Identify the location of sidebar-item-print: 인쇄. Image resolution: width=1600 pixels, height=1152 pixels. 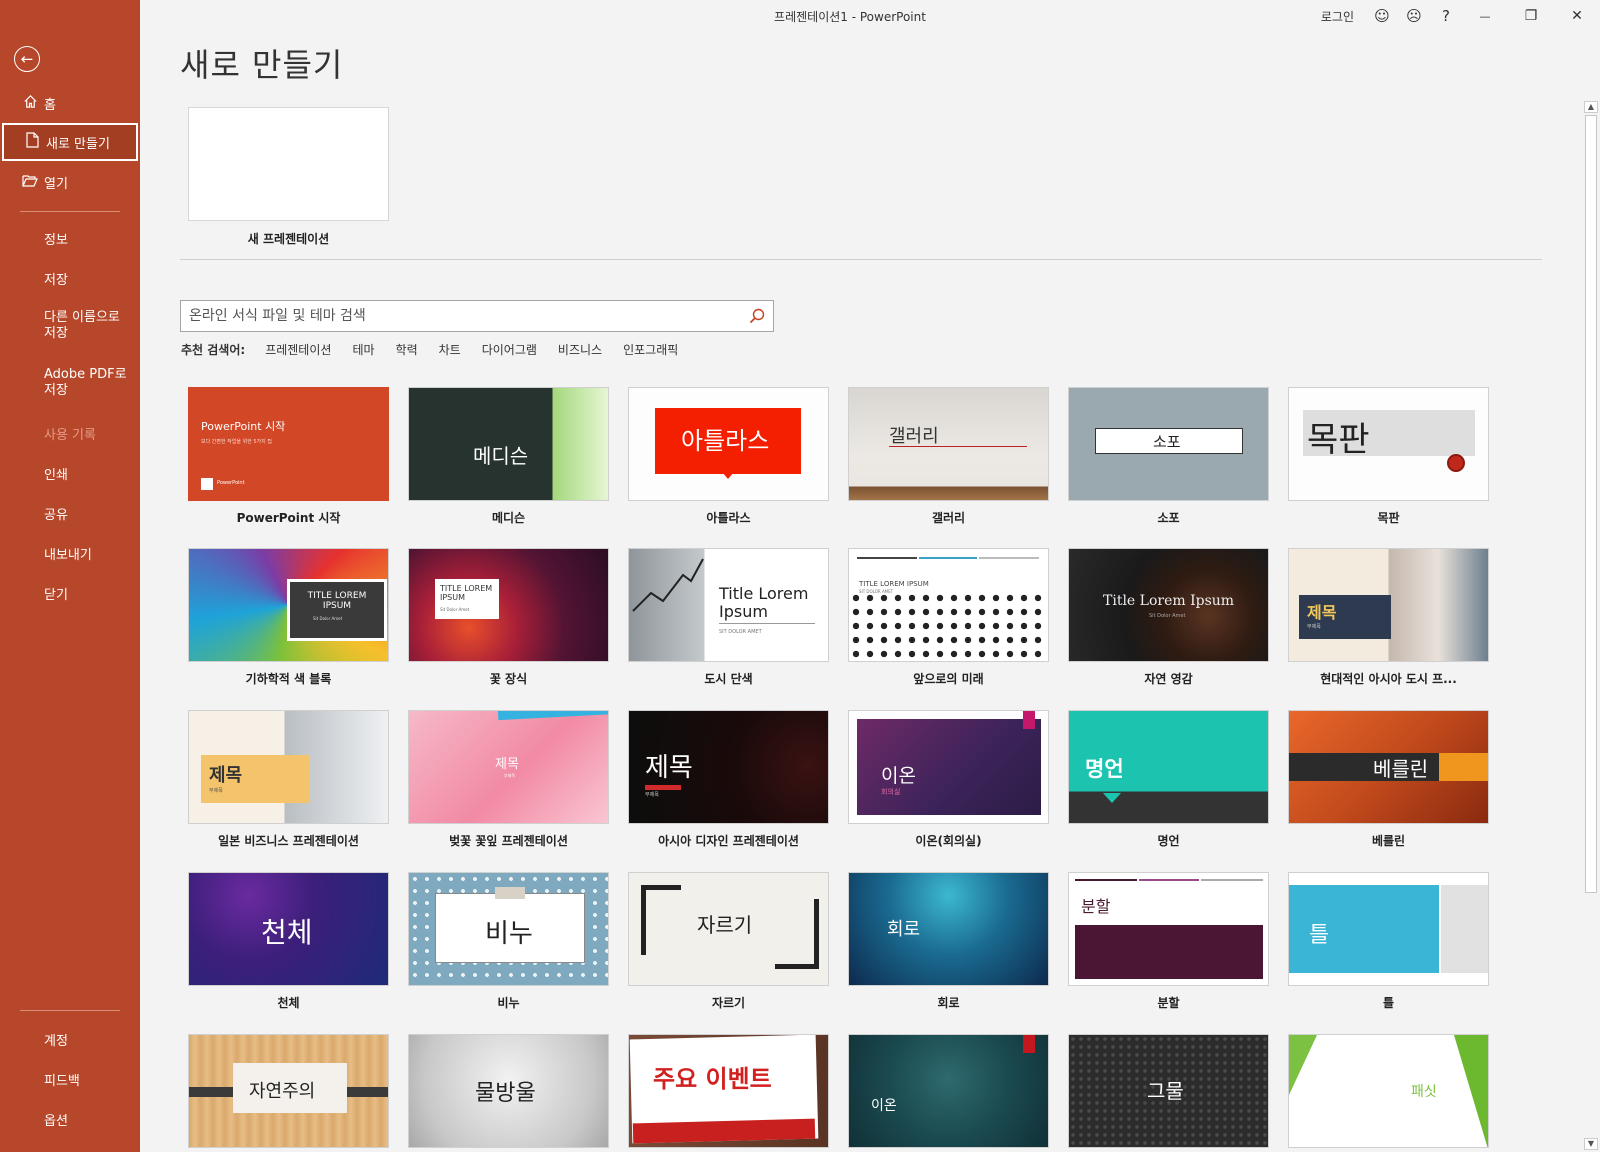
(70, 473).